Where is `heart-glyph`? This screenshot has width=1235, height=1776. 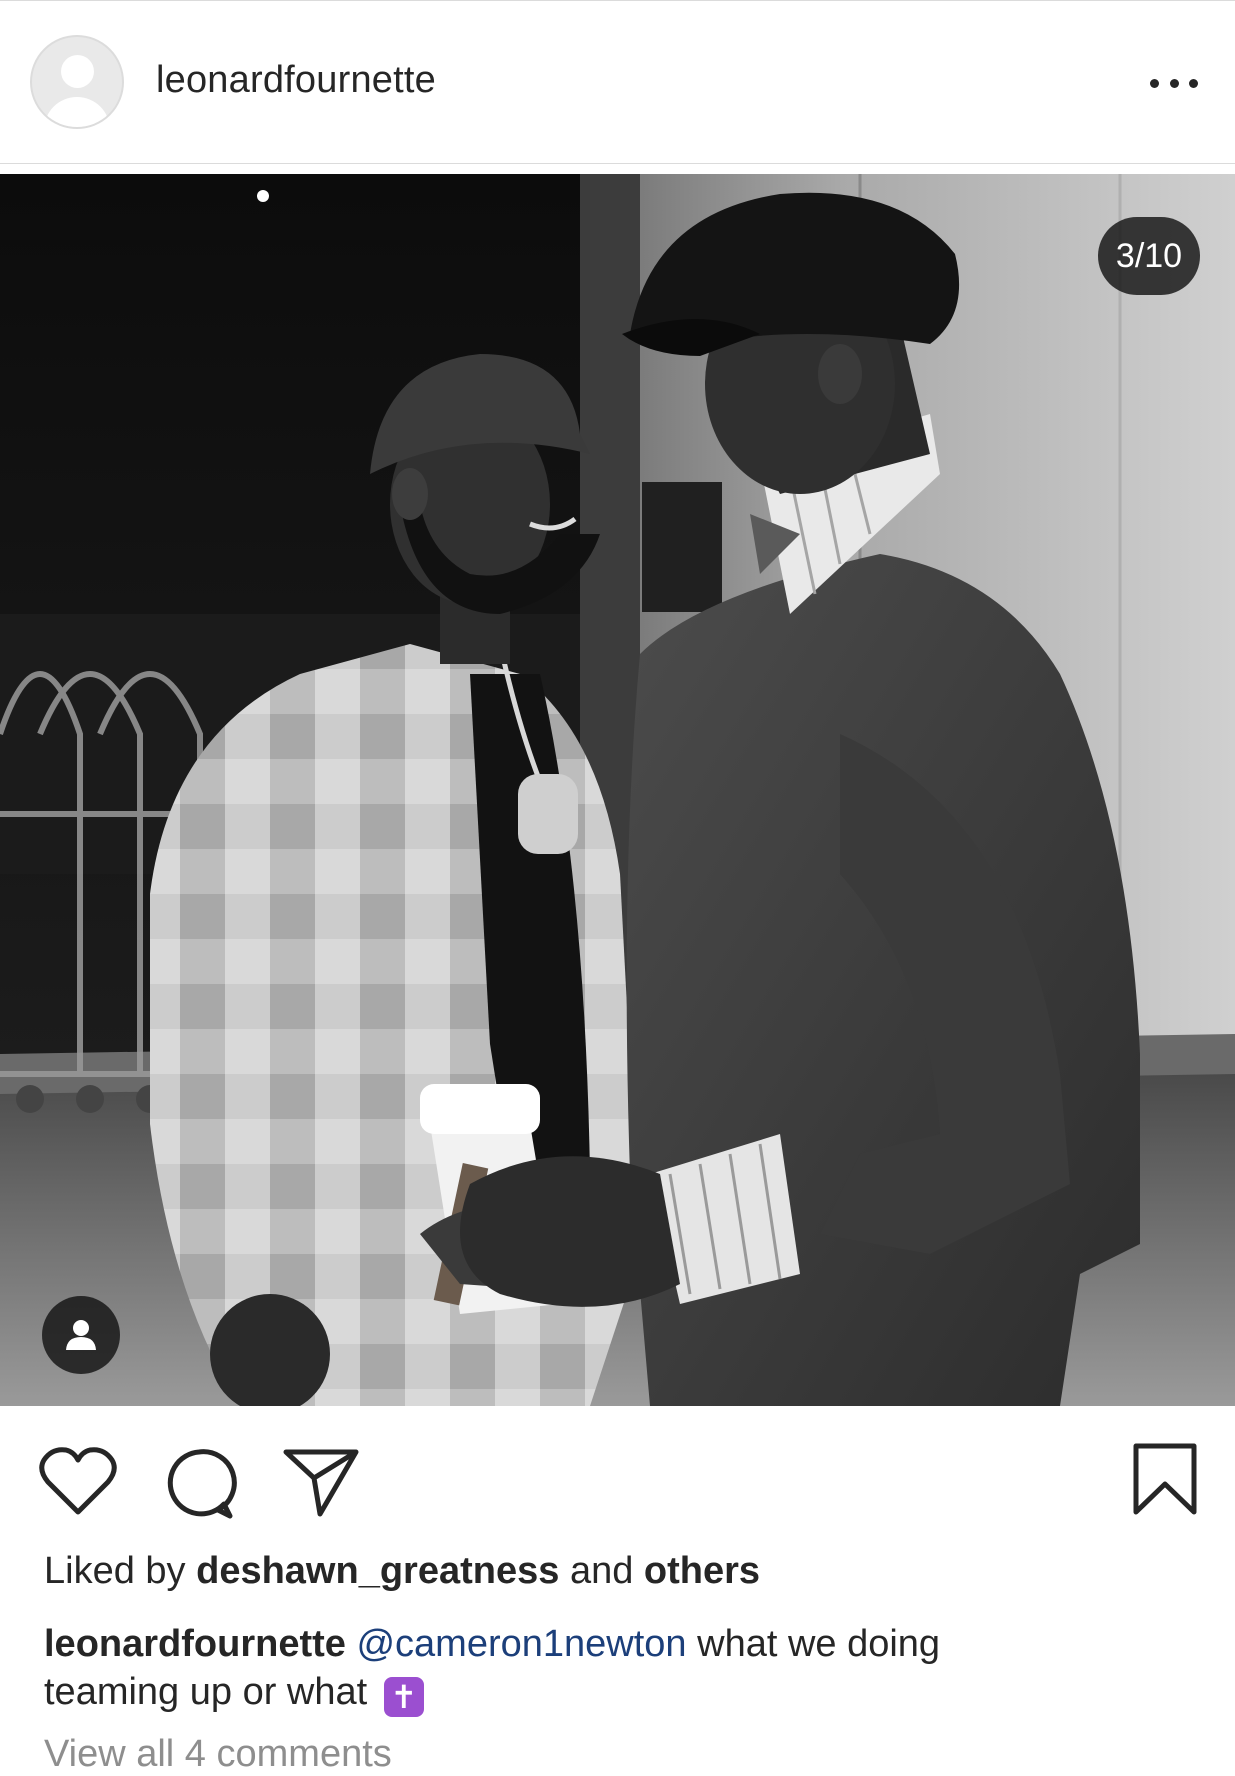 heart-glyph is located at coordinates (78, 1481).